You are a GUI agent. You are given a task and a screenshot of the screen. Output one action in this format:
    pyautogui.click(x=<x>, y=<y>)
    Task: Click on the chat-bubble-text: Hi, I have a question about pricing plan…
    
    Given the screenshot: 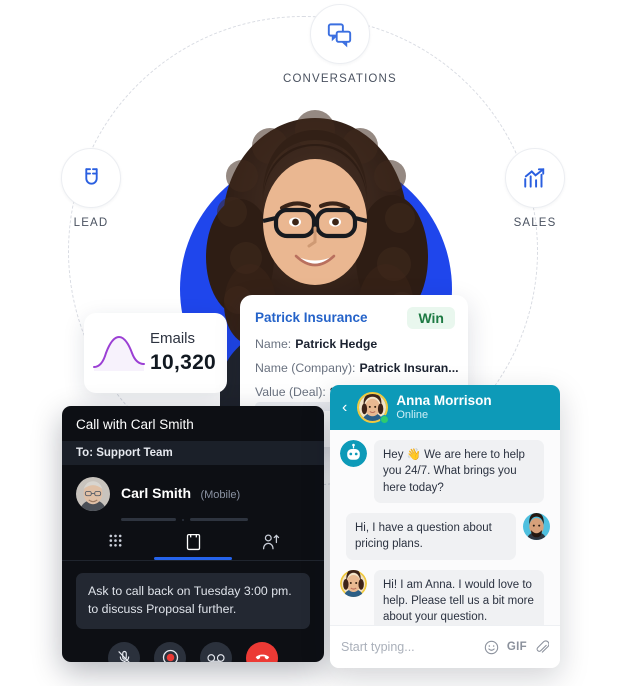 What is the action you would take?
    pyautogui.click(x=431, y=536)
    